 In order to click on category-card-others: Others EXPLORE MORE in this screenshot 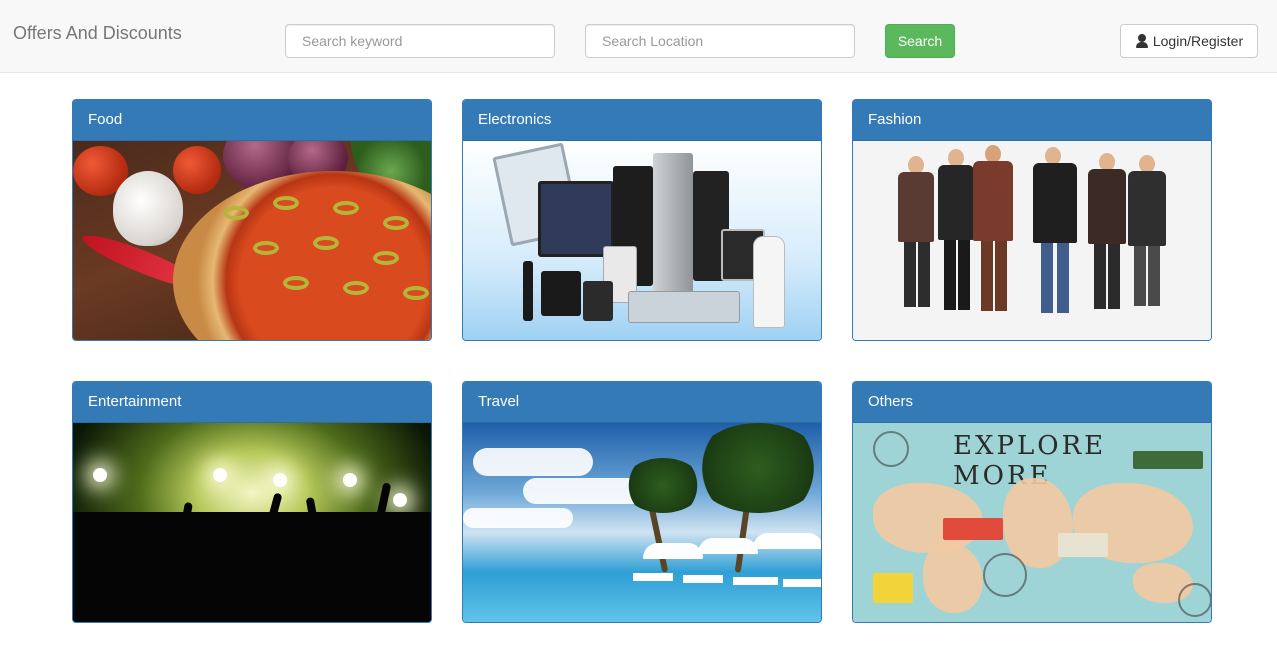, I will do `click(1032, 502)`.